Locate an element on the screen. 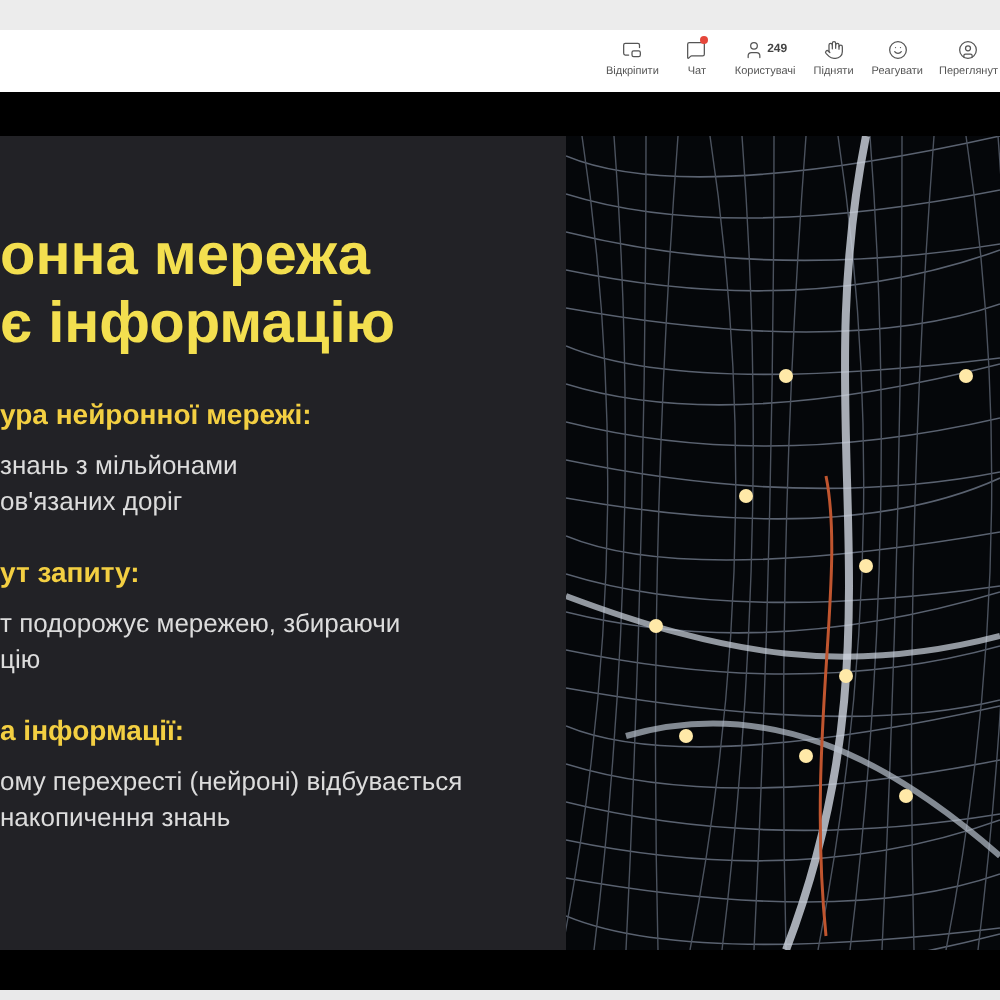 The height and width of the screenshot is (1000, 1000). section-text: знань з мільйонами ов'язаних доріг is located at coordinates (120, 484).